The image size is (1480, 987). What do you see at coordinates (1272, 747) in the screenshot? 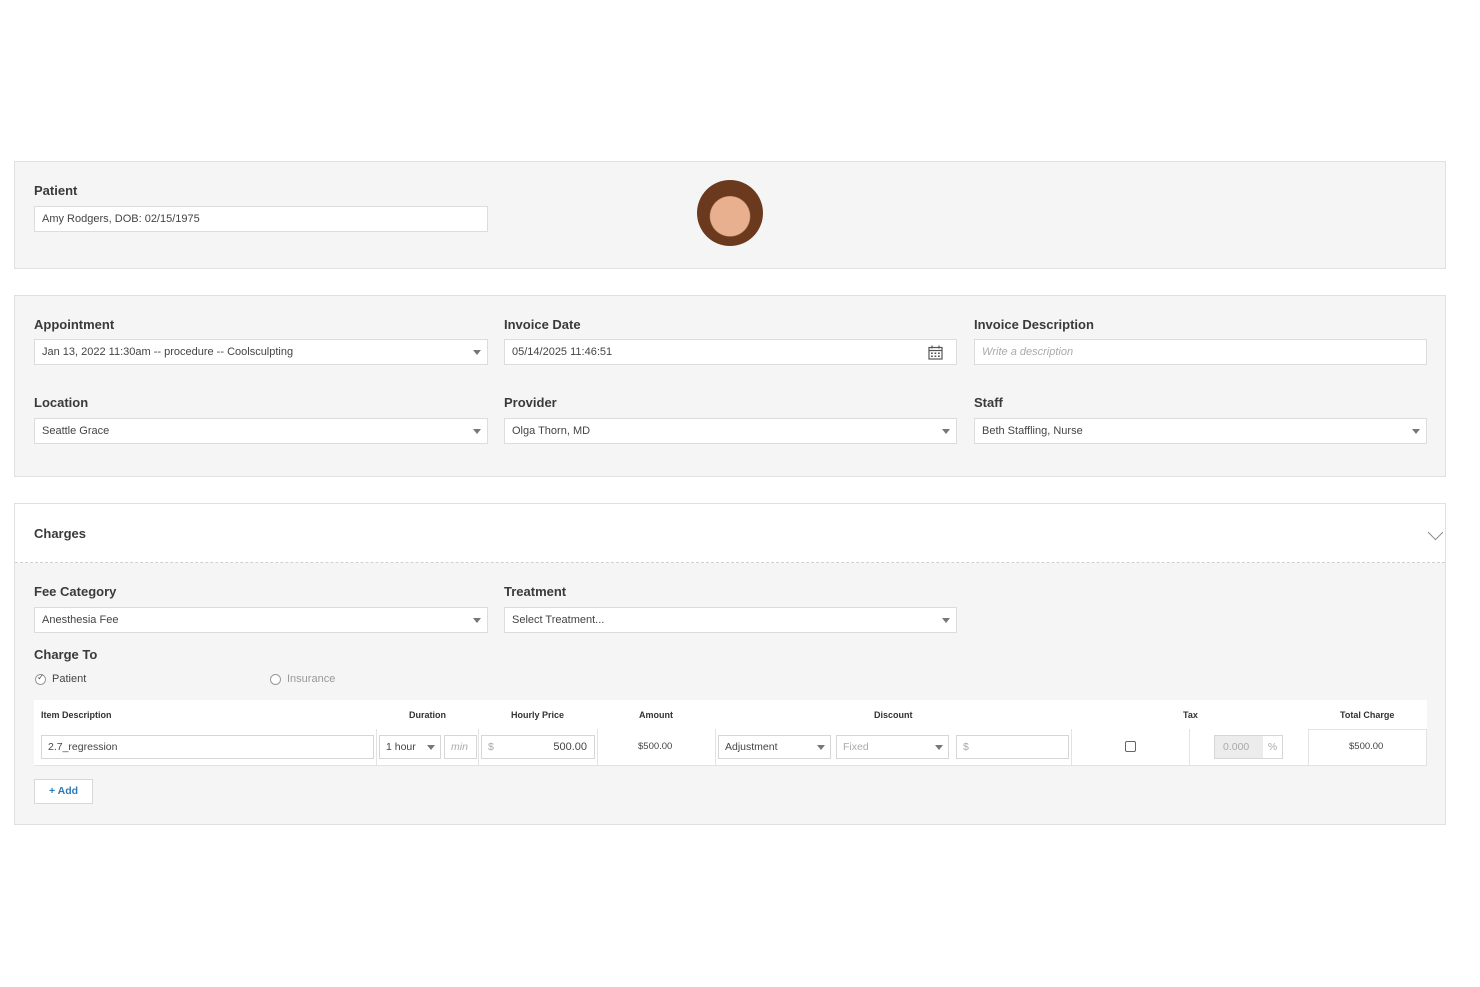
I see `tax-percent-symbol: %` at bounding box center [1272, 747].